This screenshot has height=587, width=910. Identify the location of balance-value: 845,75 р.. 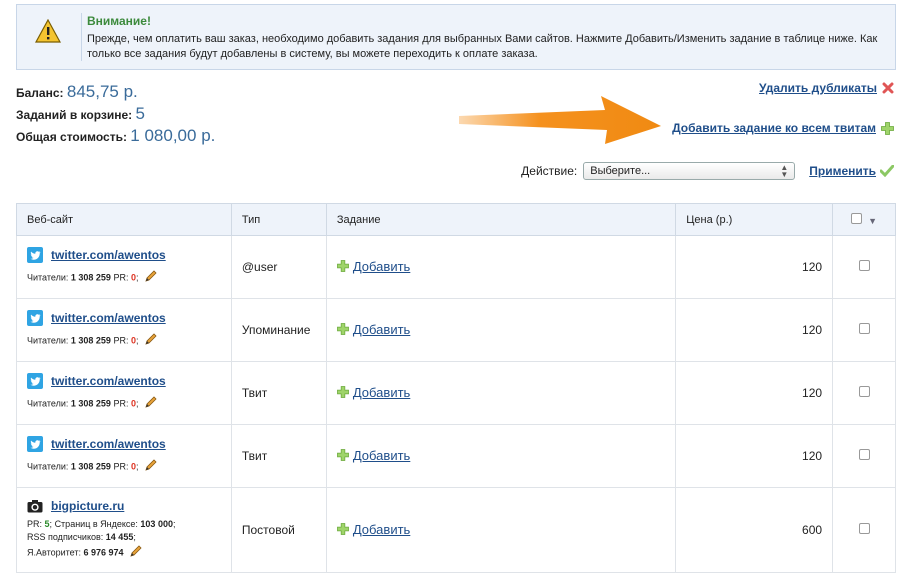
(102, 91).